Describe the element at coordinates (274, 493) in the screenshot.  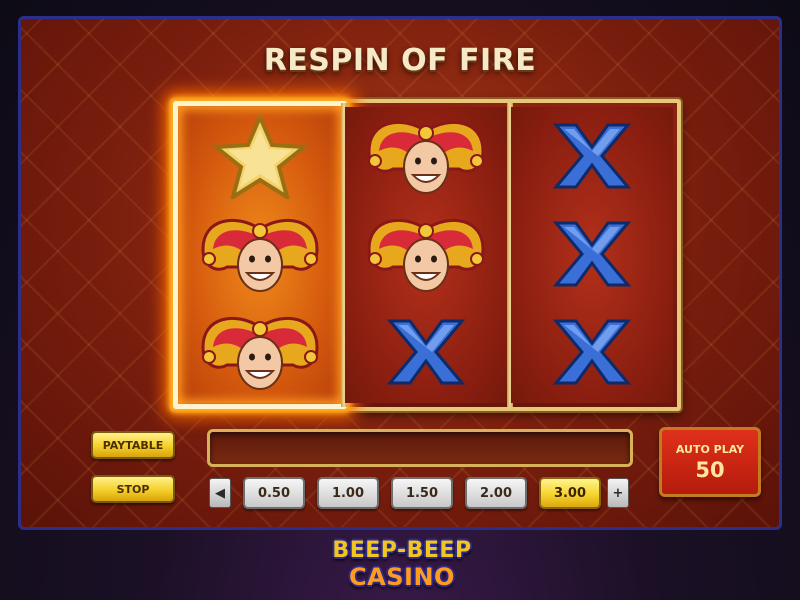
I see `bet-option: 0.50` at that location.